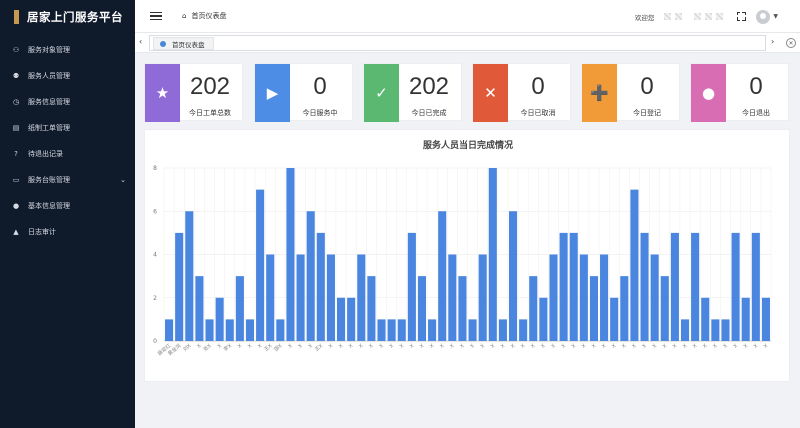 The height and width of the screenshot is (428, 800). I want to click on sidebar-item-2: ◷ 服务信息管理, so click(67, 102).